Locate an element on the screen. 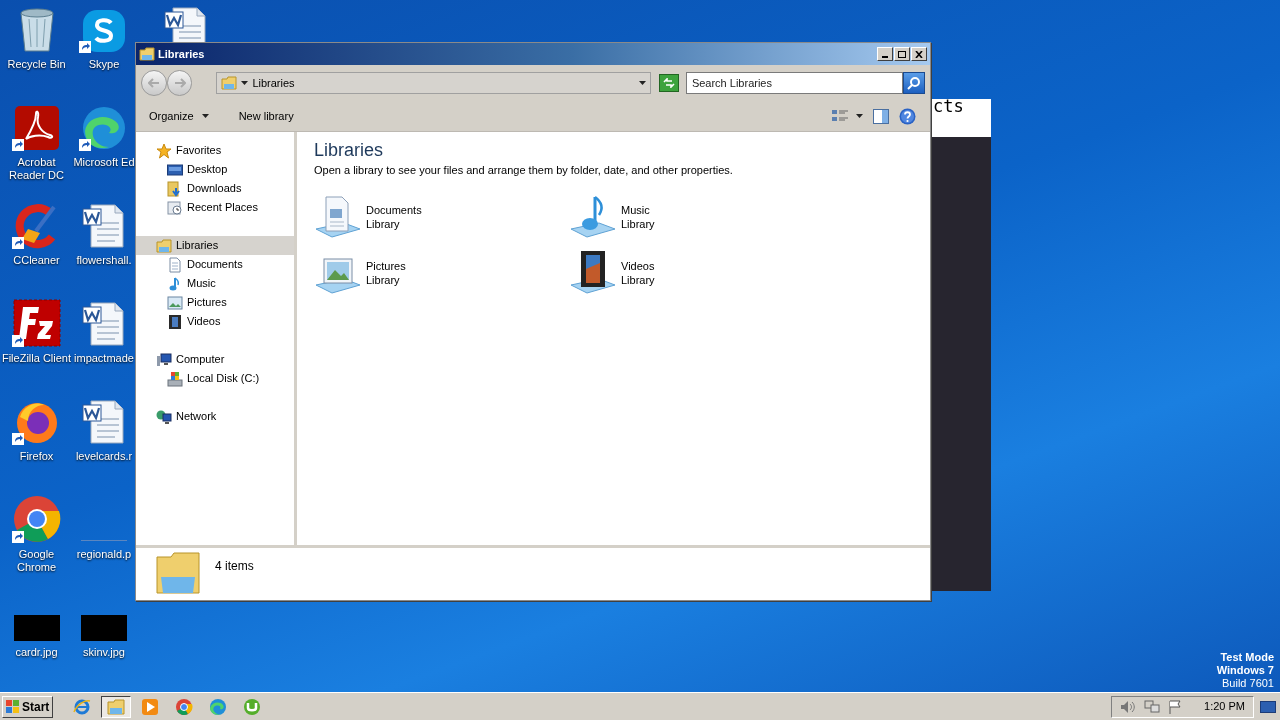  search-icon is located at coordinates (914, 83).